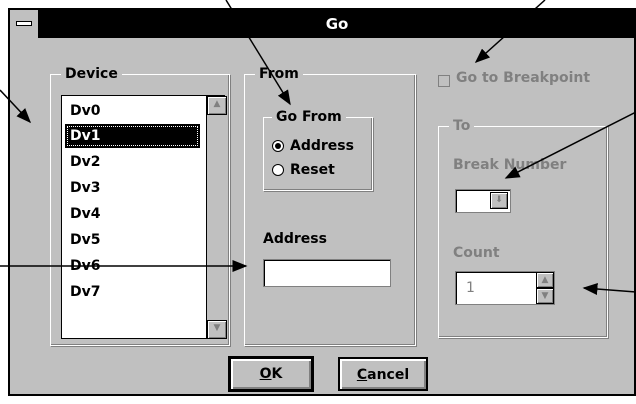 The height and width of the screenshot is (404, 636). Describe the element at coordinates (462, 126) in the screenshot. I see `to-group-label: To` at that location.